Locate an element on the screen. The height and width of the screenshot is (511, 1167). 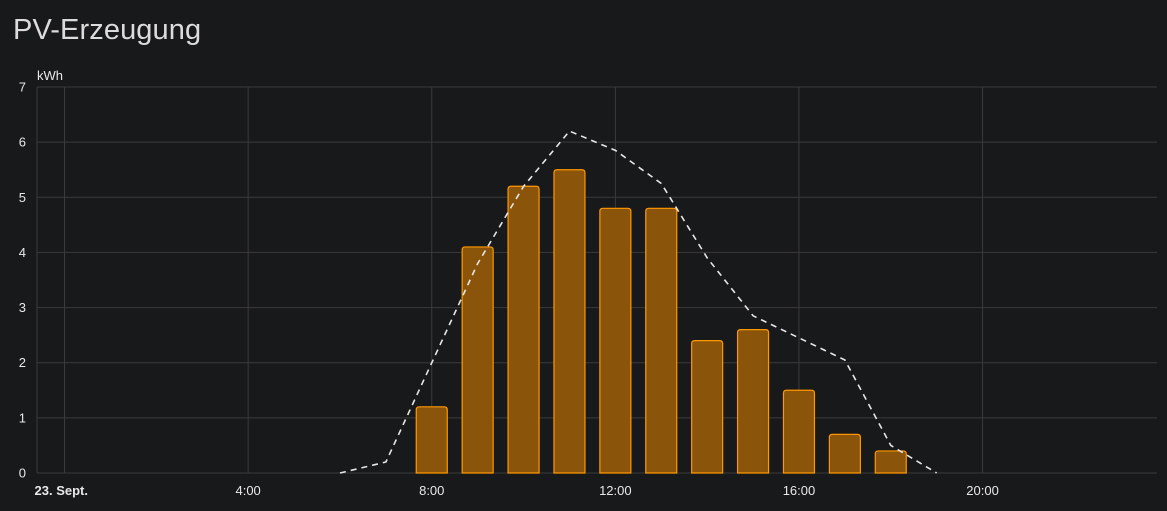
y-tick-label: 7 is located at coordinates (22, 87).